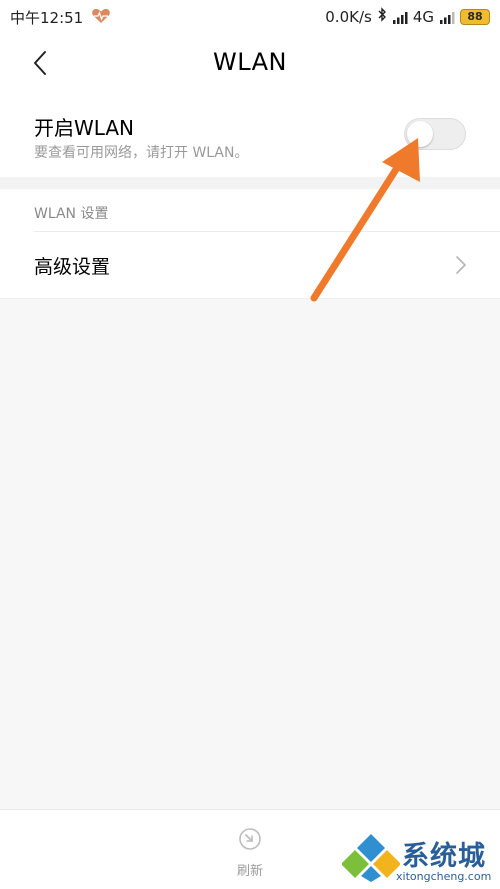 Image resolution: width=500 pixels, height=889 pixels. What do you see at coordinates (250, 265) in the screenshot?
I see `advanced-settings-item: 高级设置` at bounding box center [250, 265].